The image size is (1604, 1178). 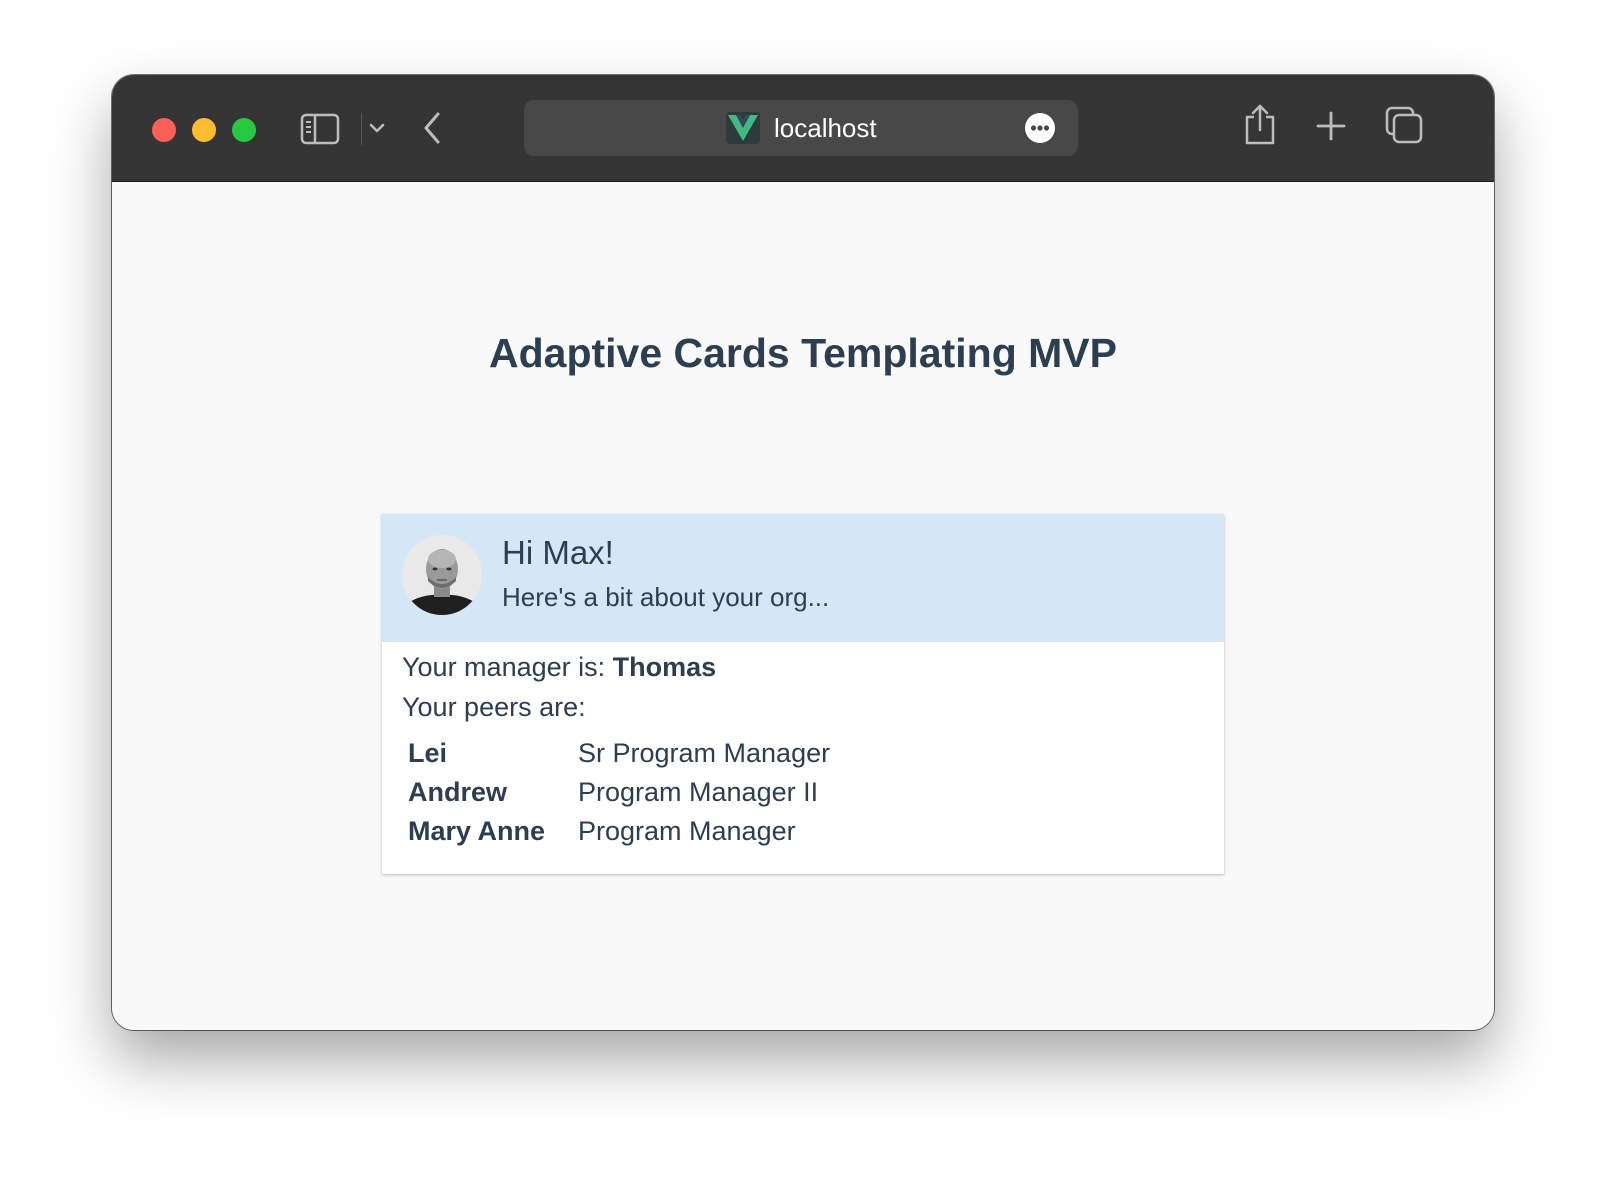 I want to click on chevron-down-icon, so click(x=377, y=128).